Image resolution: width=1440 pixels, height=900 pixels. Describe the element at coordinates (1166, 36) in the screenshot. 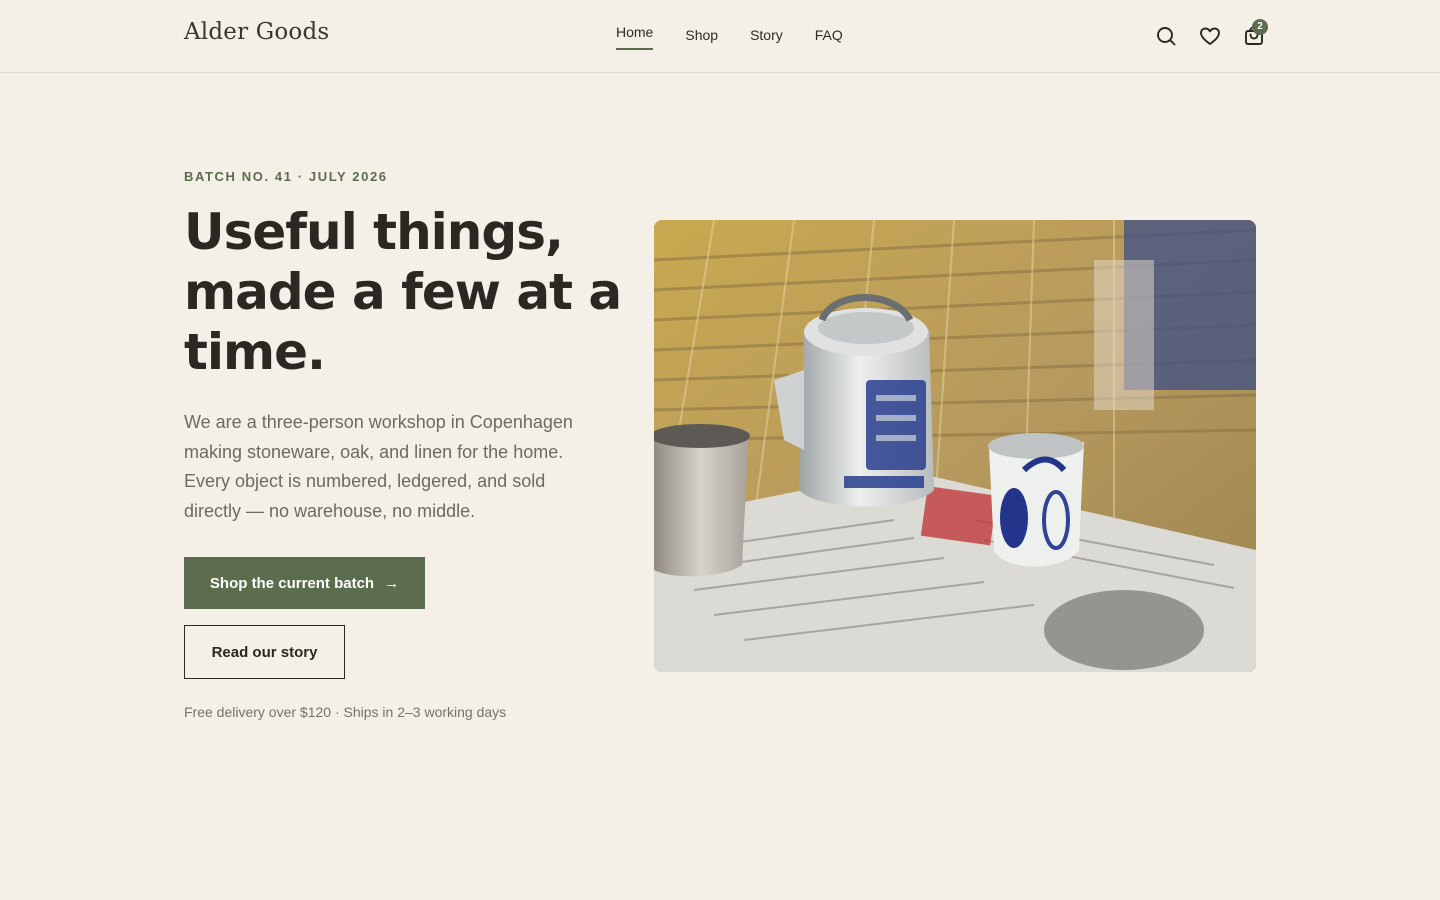

I see `search-icon` at that location.